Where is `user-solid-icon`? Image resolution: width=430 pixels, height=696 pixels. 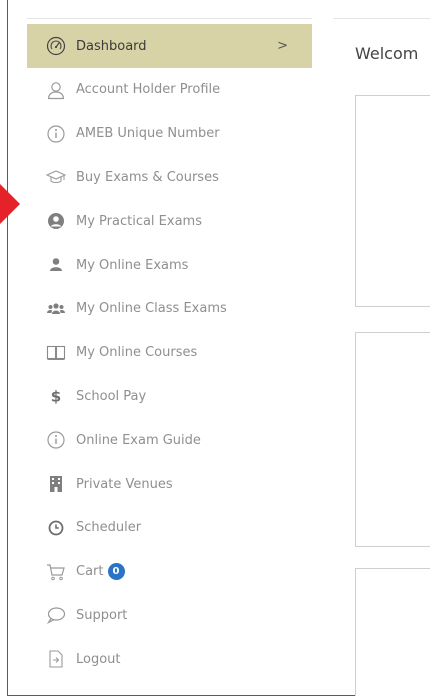
user-solid-icon is located at coordinates (56, 265).